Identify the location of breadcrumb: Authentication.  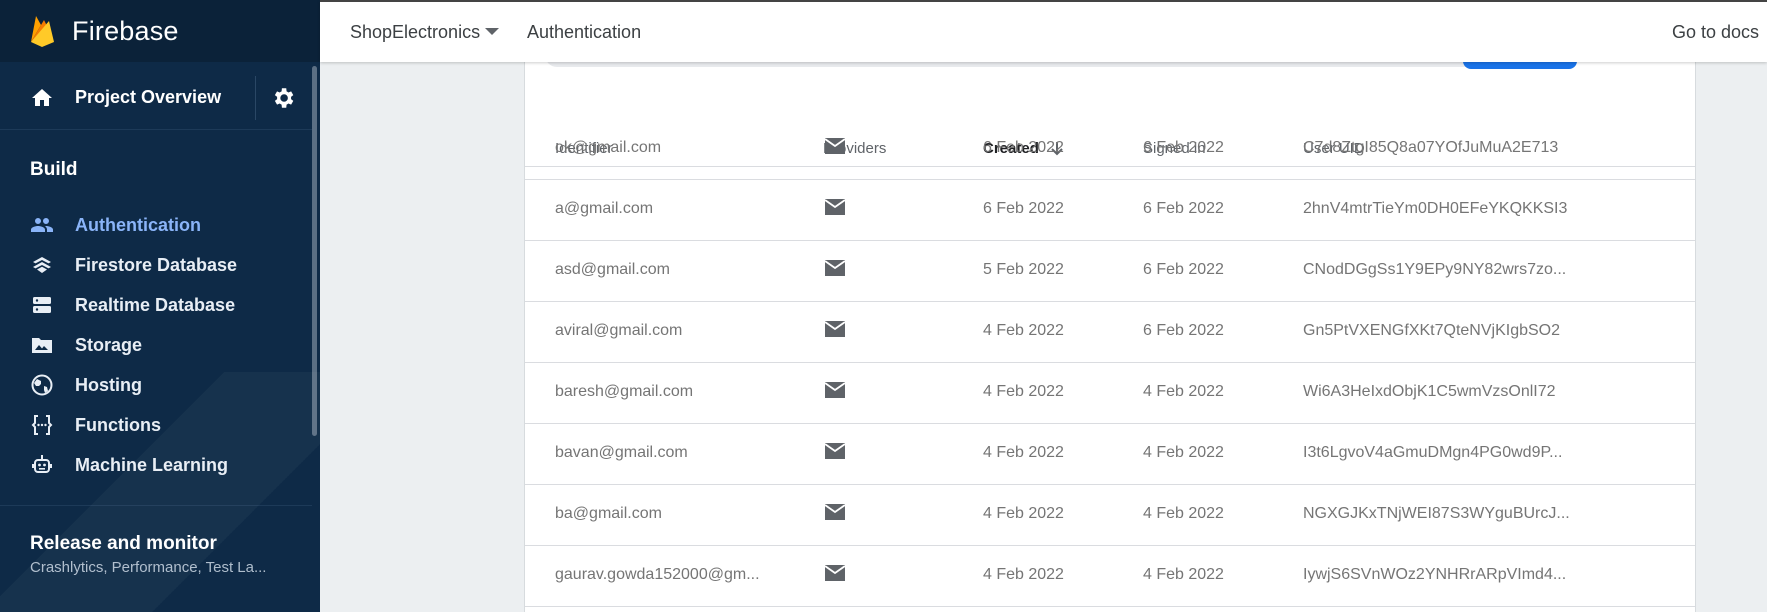
(584, 32).